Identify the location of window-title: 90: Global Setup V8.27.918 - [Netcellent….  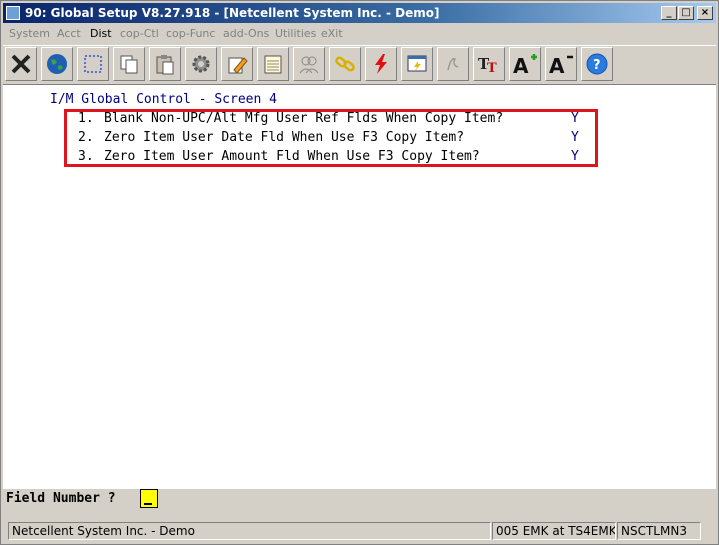
(232, 13).